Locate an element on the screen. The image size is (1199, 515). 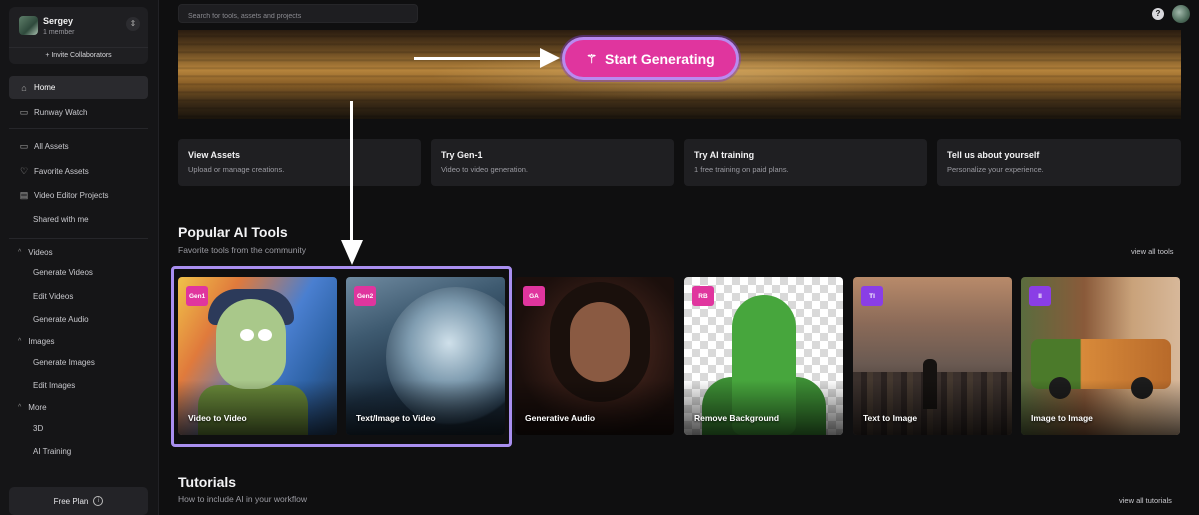
tool-card-image-to-image: II Image to Image is located at coordinates (1100, 356).